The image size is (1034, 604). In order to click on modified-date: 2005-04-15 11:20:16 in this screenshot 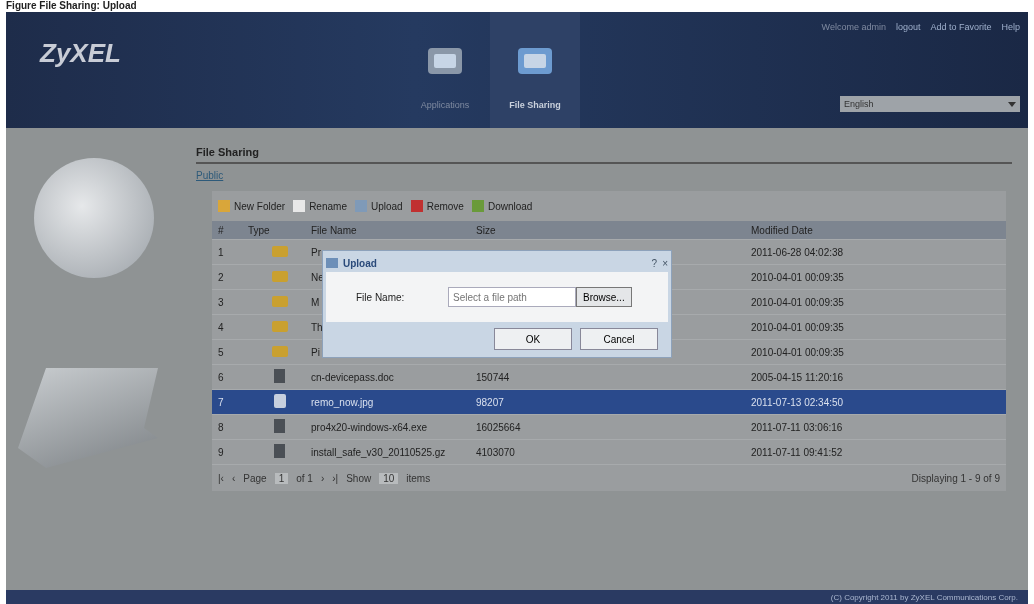, I will do `click(797, 377)`.